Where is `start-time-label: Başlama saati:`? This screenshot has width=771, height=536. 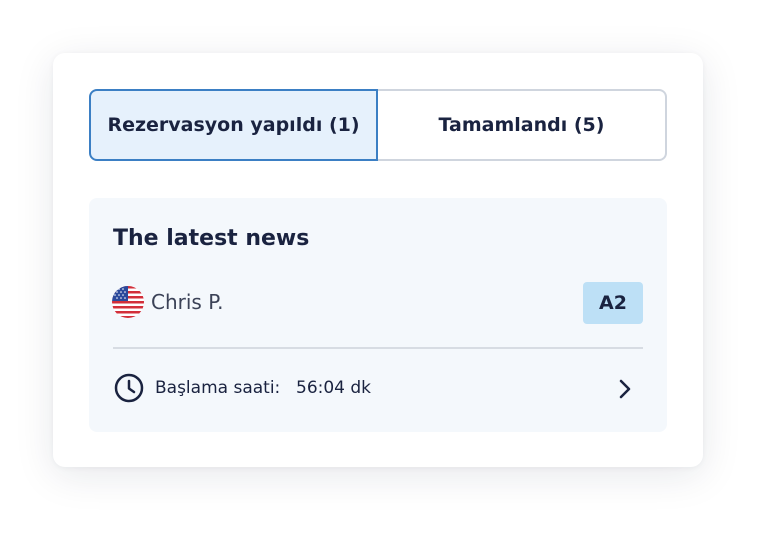
start-time-label: Başlama saati: is located at coordinates (218, 388).